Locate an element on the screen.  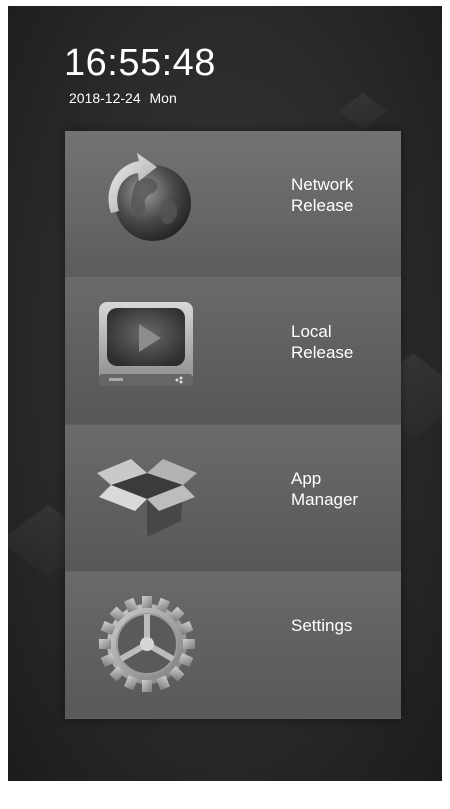
menu-item-label: App Manager is located at coordinates (325, 489).